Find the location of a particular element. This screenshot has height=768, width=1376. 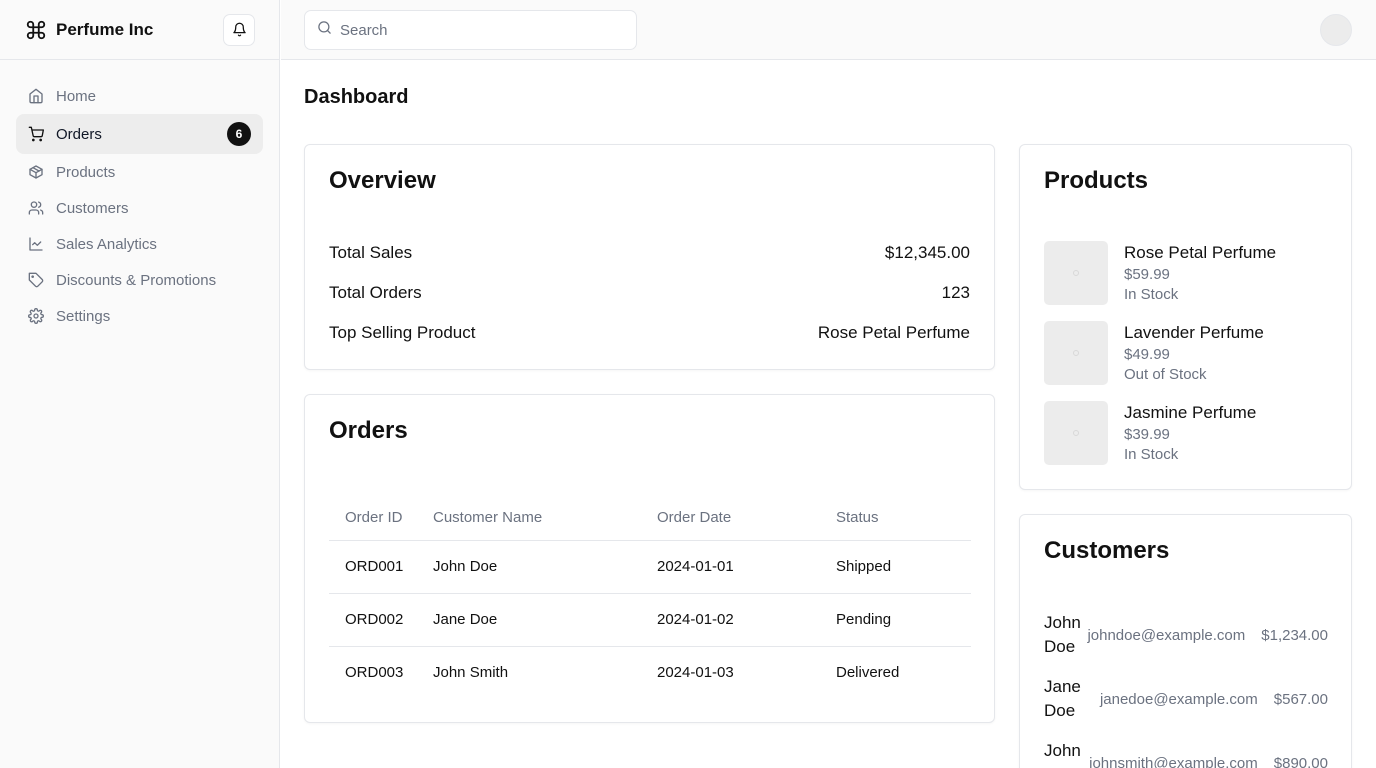

overview-label: Total Orders is located at coordinates (375, 292).